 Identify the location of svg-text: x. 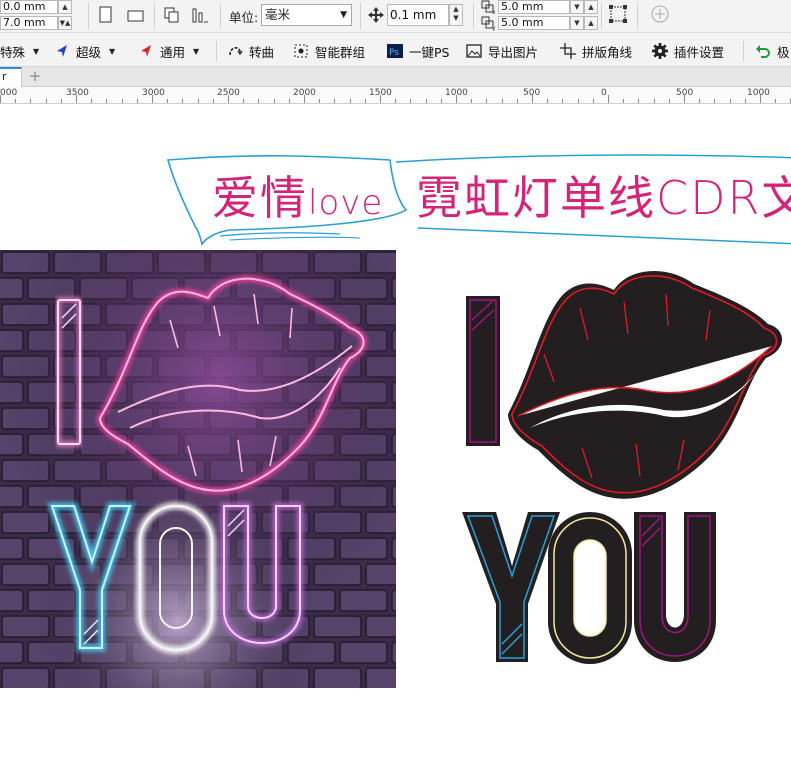
(494, 12).